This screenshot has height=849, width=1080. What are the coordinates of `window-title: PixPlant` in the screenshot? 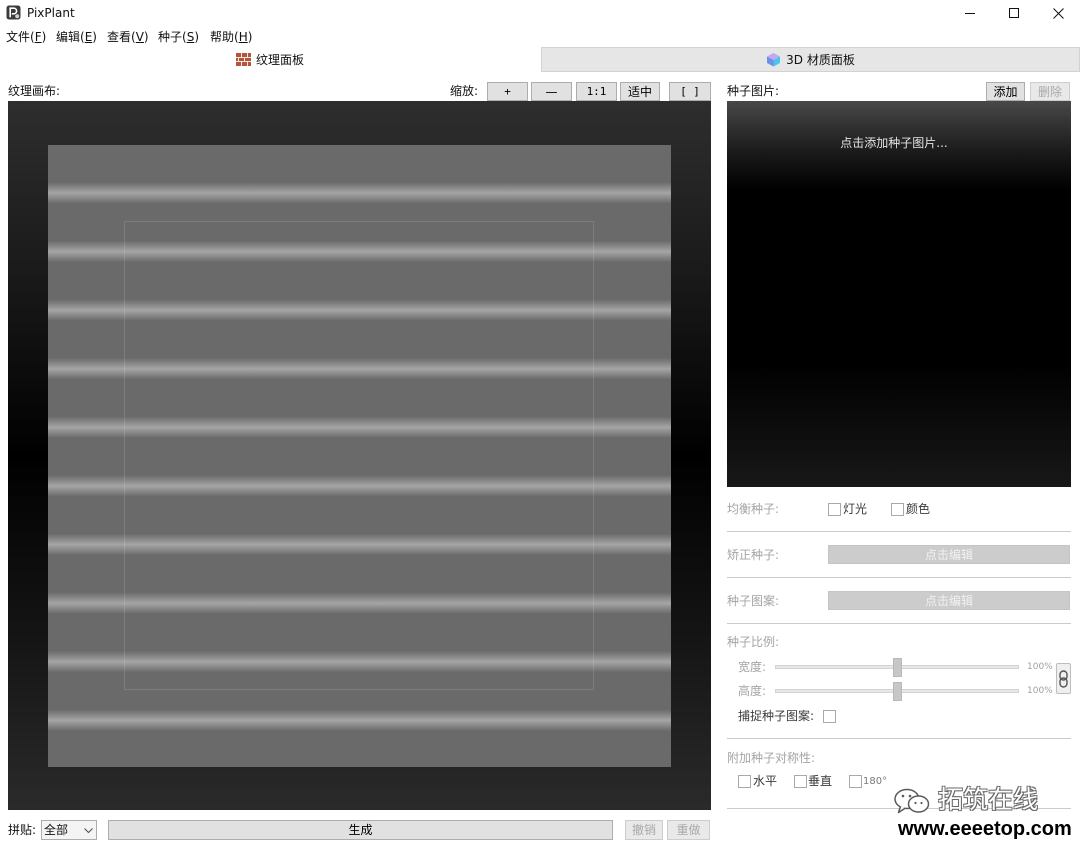 It's located at (51, 13).